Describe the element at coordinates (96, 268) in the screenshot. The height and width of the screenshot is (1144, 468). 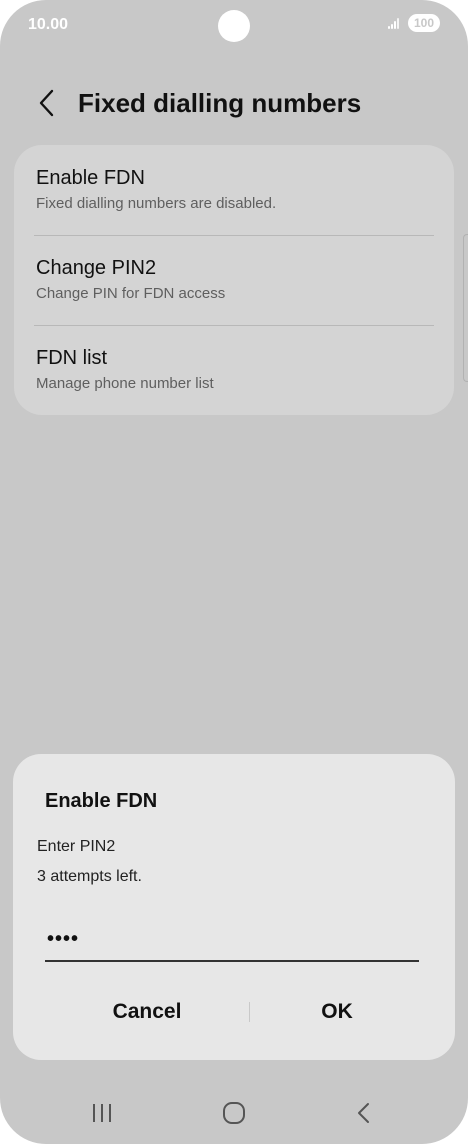
I see `setting-title: Change PIN2` at that location.